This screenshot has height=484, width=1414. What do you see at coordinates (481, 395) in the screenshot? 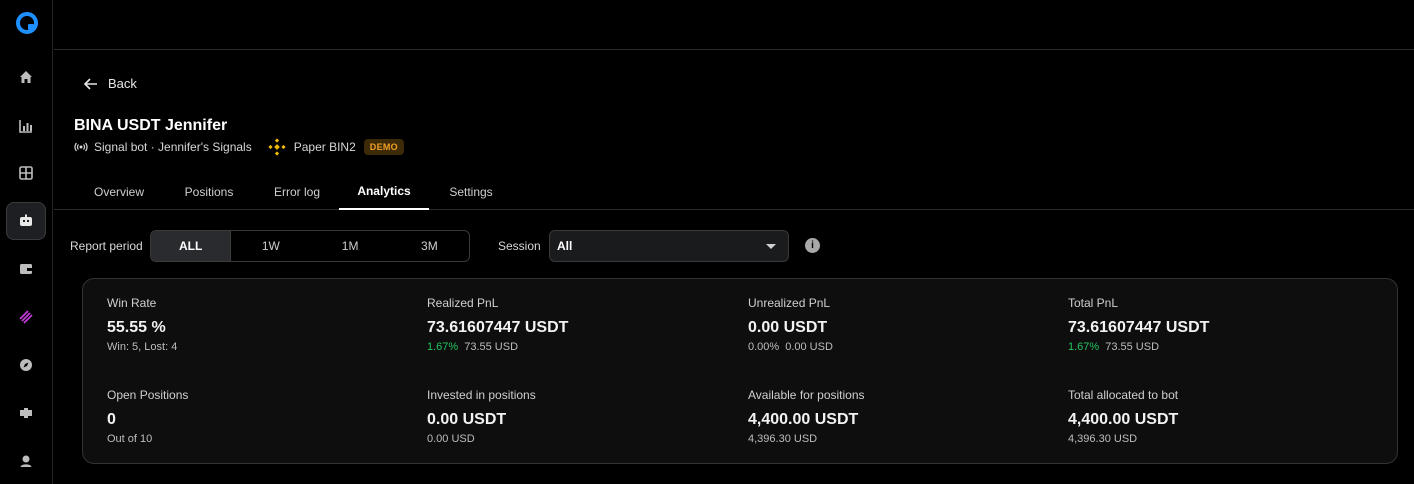
I see `stat-label: Invested in positions` at bounding box center [481, 395].